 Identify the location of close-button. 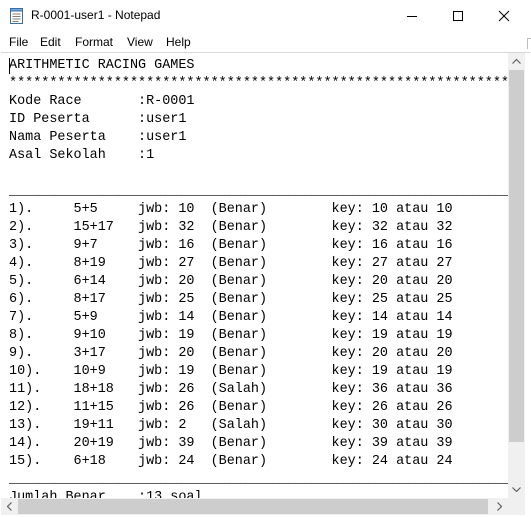
(506, 16).